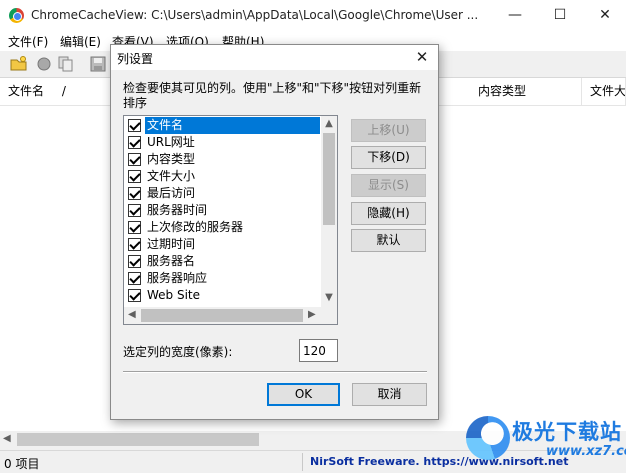 The width and height of the screenshot is (626, 473). Describe the element at coordinates (232, 125) in the screenshot. I see `column-list-item-label: 文件名` at that location.